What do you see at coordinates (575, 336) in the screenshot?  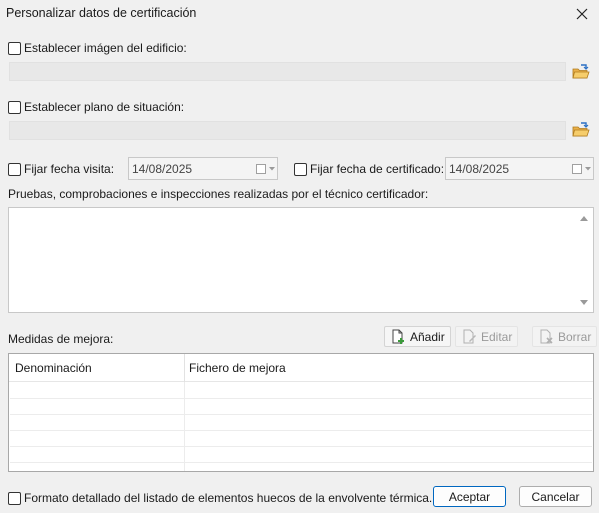 I see `delete-button-label: Borrar` at bounding box center [575, 336].